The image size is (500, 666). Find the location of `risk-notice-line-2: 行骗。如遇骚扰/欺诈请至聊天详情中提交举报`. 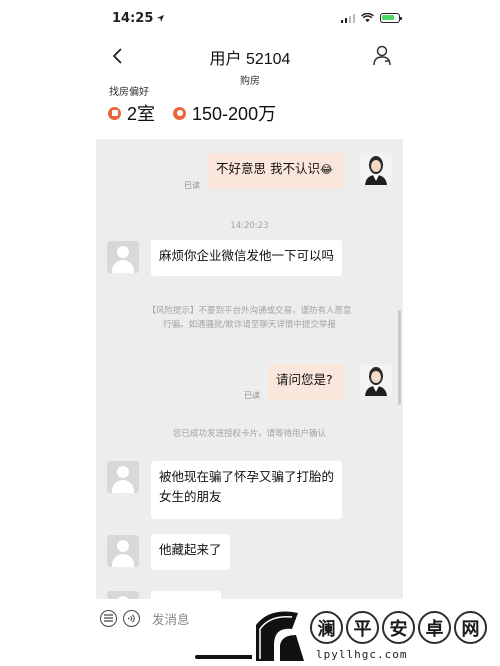

risk-notice-line-2: 行骗。如遇骚扰/欺诈请至聊天详情中提交举报 is located at coordinates (249, 325).